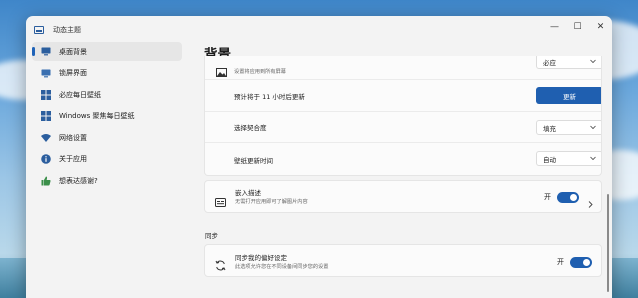 The width and height of the screenshot is (638, 298). I want to click on sidebar-item-spotlight-wallpaper: Windows 聚焦每日壁纸, so click(107, 116).